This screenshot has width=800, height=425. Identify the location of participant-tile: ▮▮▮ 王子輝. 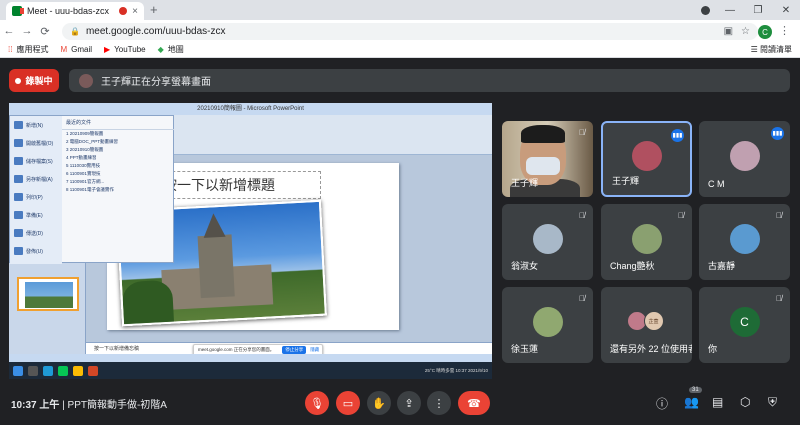
(646, 159).